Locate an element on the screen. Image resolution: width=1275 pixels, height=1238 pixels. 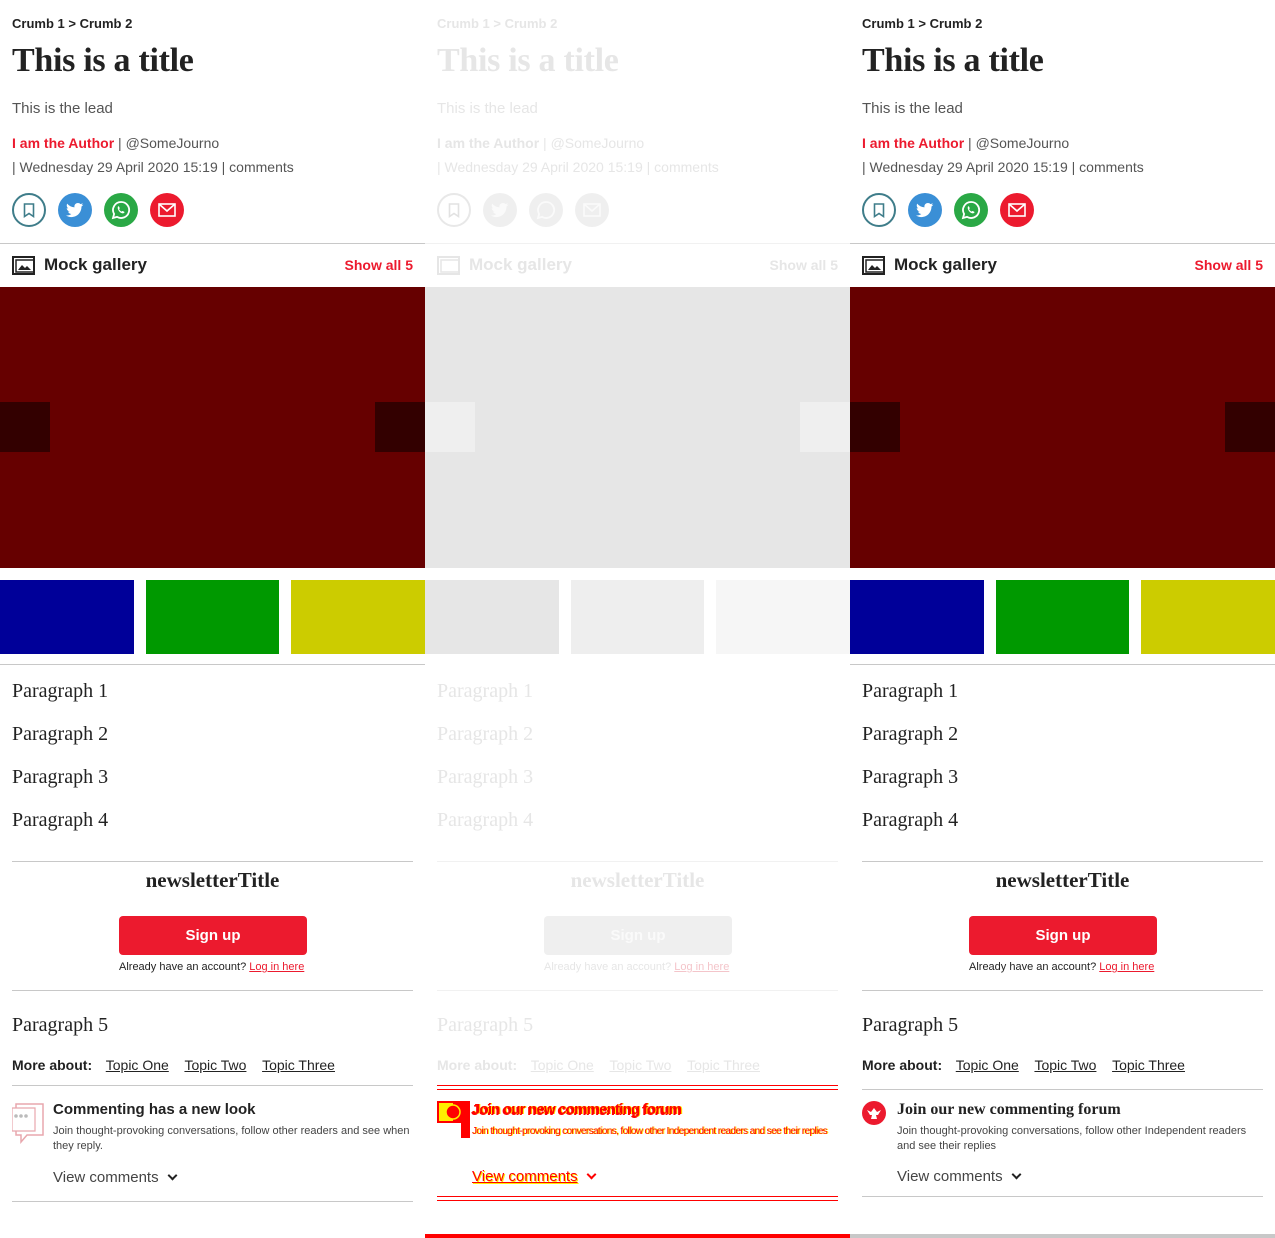
paragraph: Paragraph 1 is located at coordinates (60, 691).